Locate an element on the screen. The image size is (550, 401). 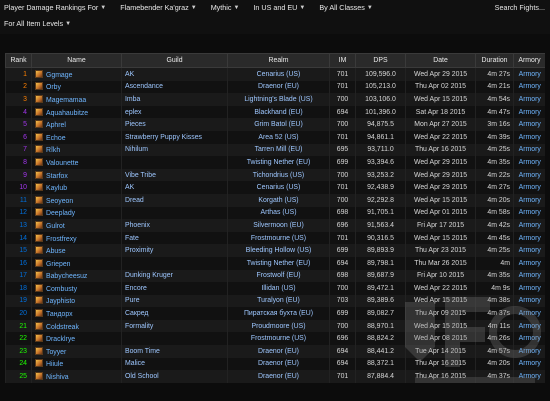
guild-link: Phoenix is located at coordinates (137, 225).